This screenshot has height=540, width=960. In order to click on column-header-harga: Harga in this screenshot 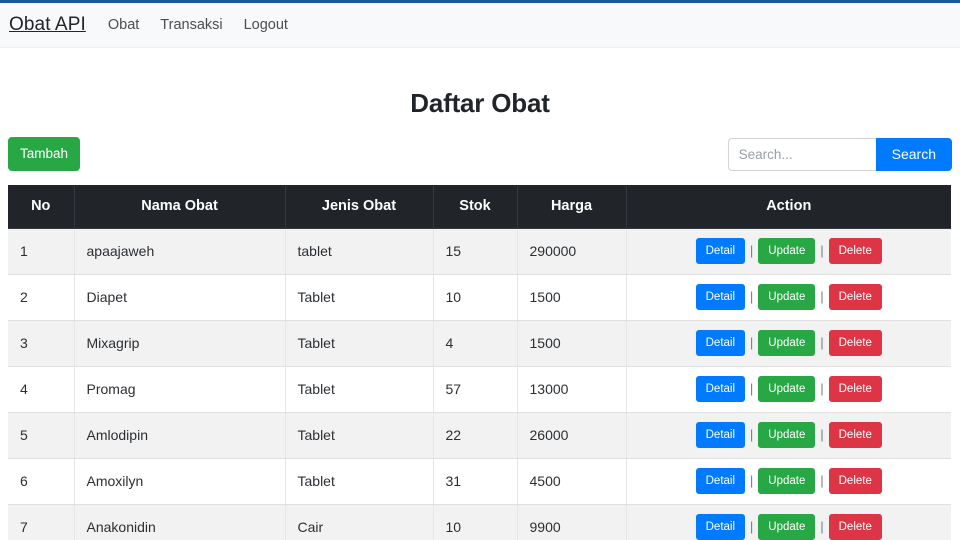, I will do `click(572, 207)`.